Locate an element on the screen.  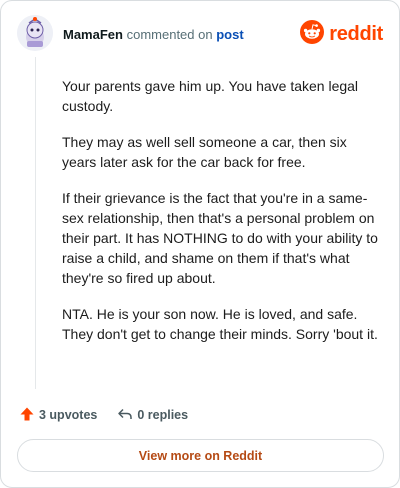
reddit-logo-icon is located at coordinates (312, 34).